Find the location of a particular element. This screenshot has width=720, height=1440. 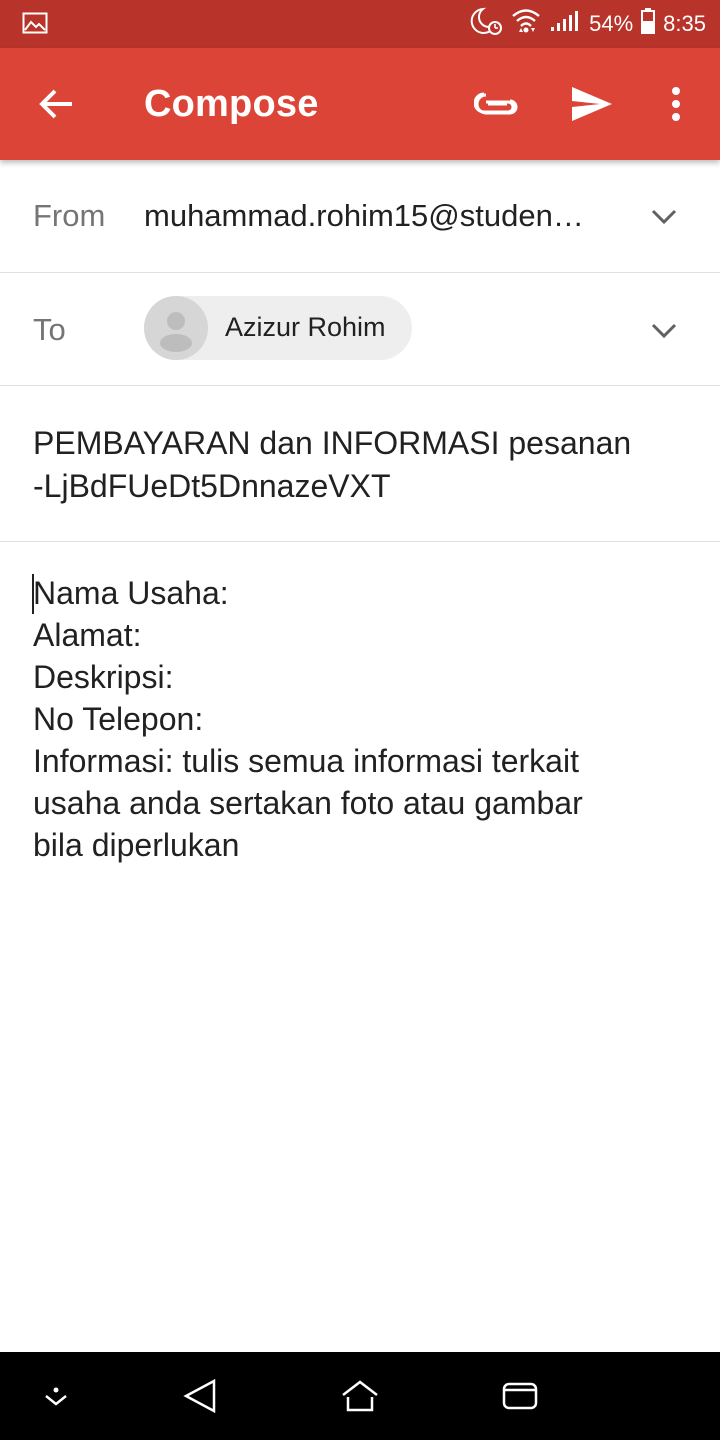

wifi-icon is located at coordinates (526, 24).